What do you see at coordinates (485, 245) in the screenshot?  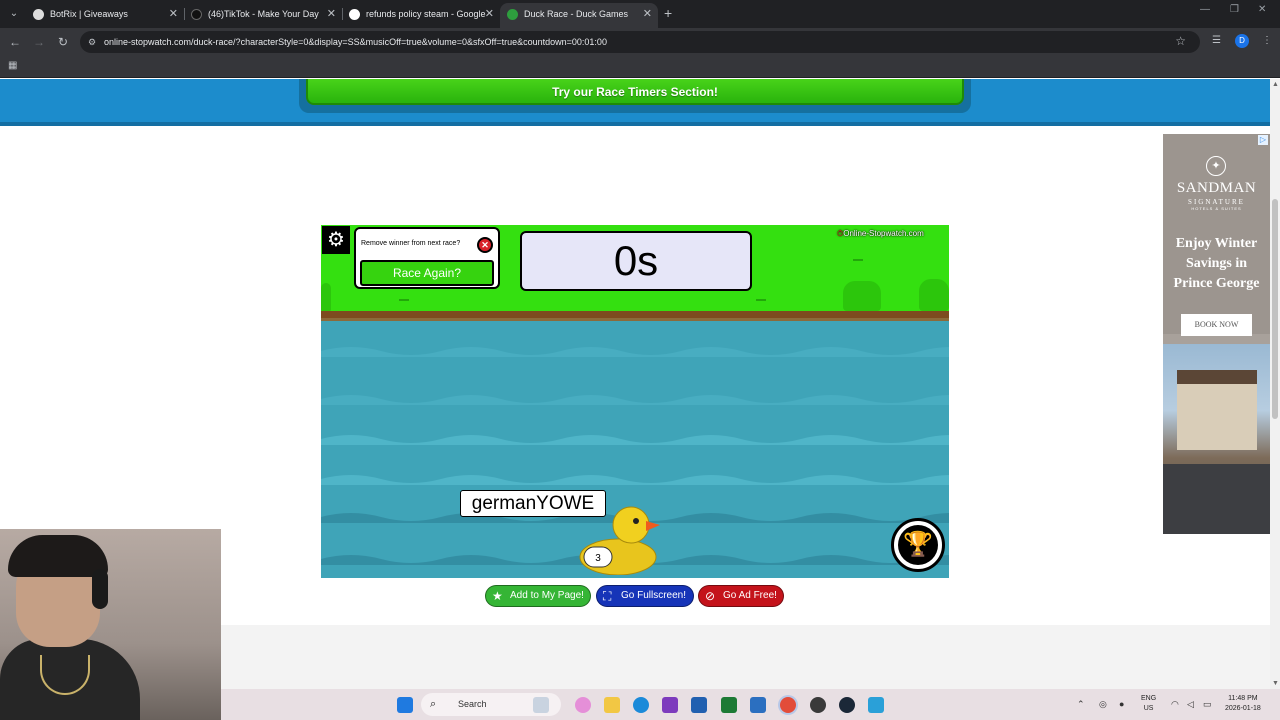 I see `remove-winner-toggle-icon: ✕` at bounding box center [485, 245].